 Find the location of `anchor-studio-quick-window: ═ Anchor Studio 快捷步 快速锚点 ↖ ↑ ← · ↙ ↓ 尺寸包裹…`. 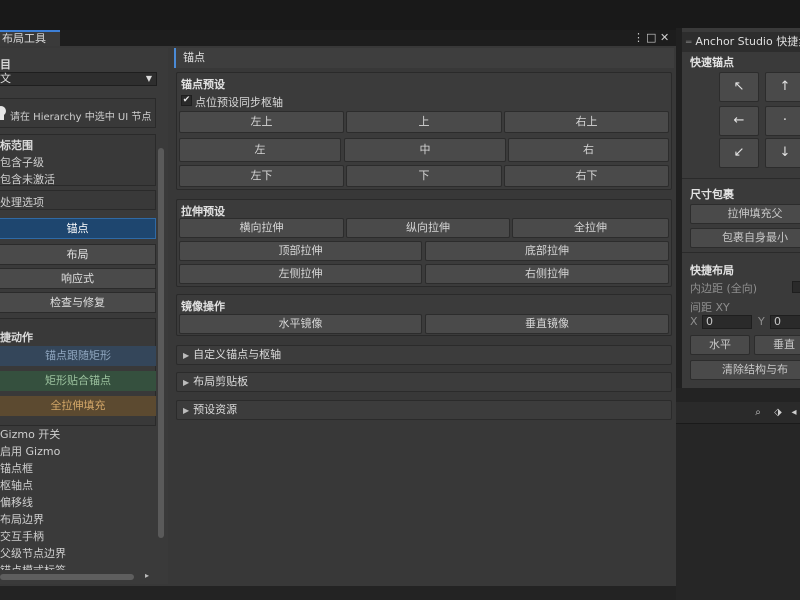

anchor-studio-quick-window: ═ Anchor Studio 快捷步 快速锚点 ↖ ↑ ← · ↙ ↓ 尺寸包裹… is located at coordinates (738, 208).